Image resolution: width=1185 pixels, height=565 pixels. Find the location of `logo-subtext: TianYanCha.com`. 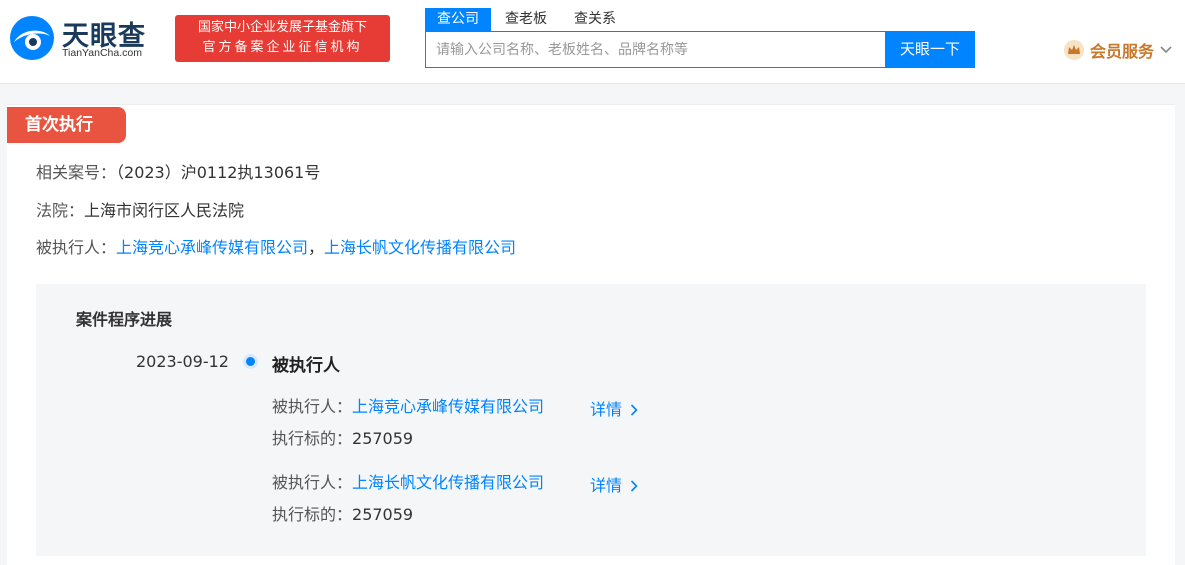

logo-subtext: TianYanCha.com is located at coordinates (102, 53).